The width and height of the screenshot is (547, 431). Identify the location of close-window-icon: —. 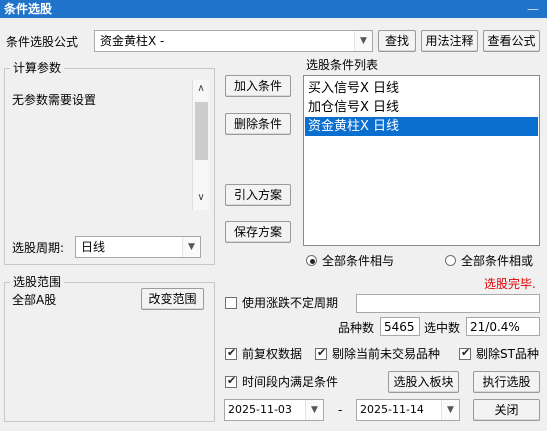
(533, 9).